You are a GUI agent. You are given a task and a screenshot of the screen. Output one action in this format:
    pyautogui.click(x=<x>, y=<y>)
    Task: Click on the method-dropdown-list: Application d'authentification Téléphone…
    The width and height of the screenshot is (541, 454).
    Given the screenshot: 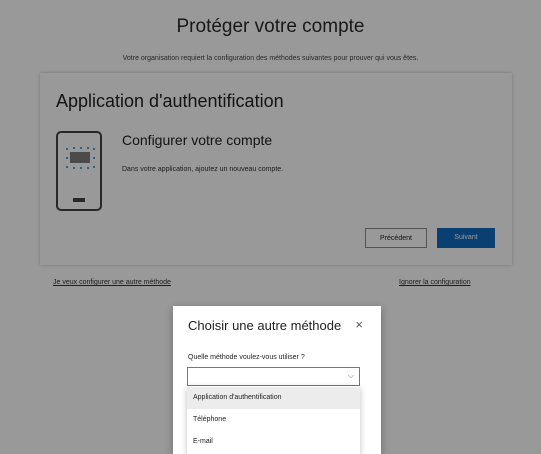 What is the action you would take?
    pyautogui.click(x=273, y=420)
    